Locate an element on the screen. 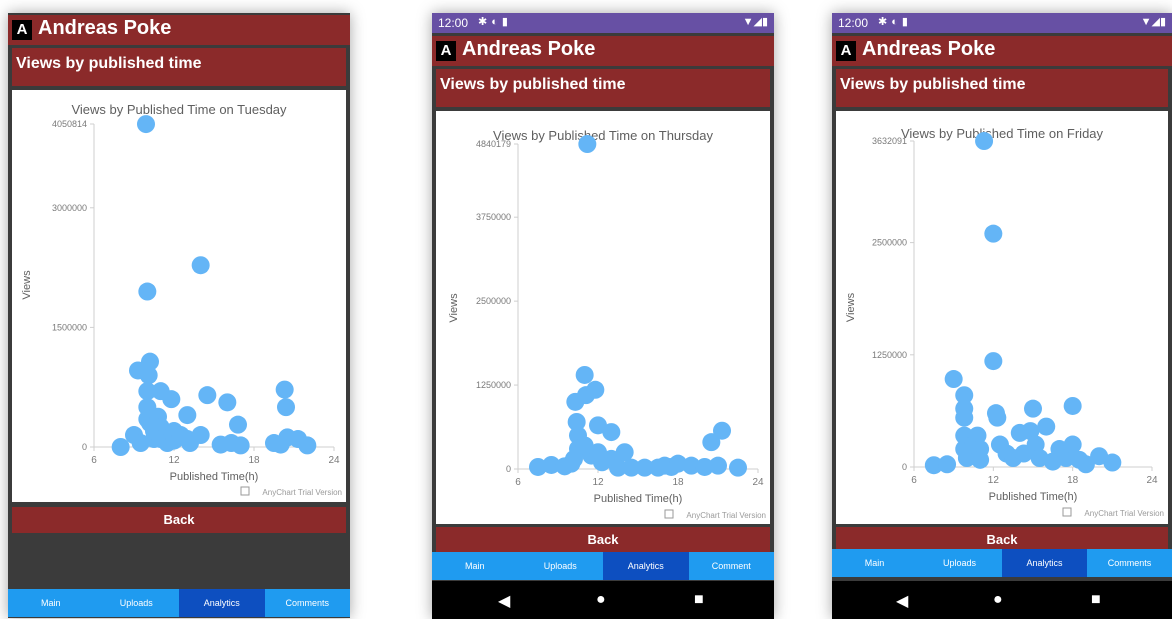  bottom-nav: Main Uploads Analytics Comment is located at coordinates (603, 566).